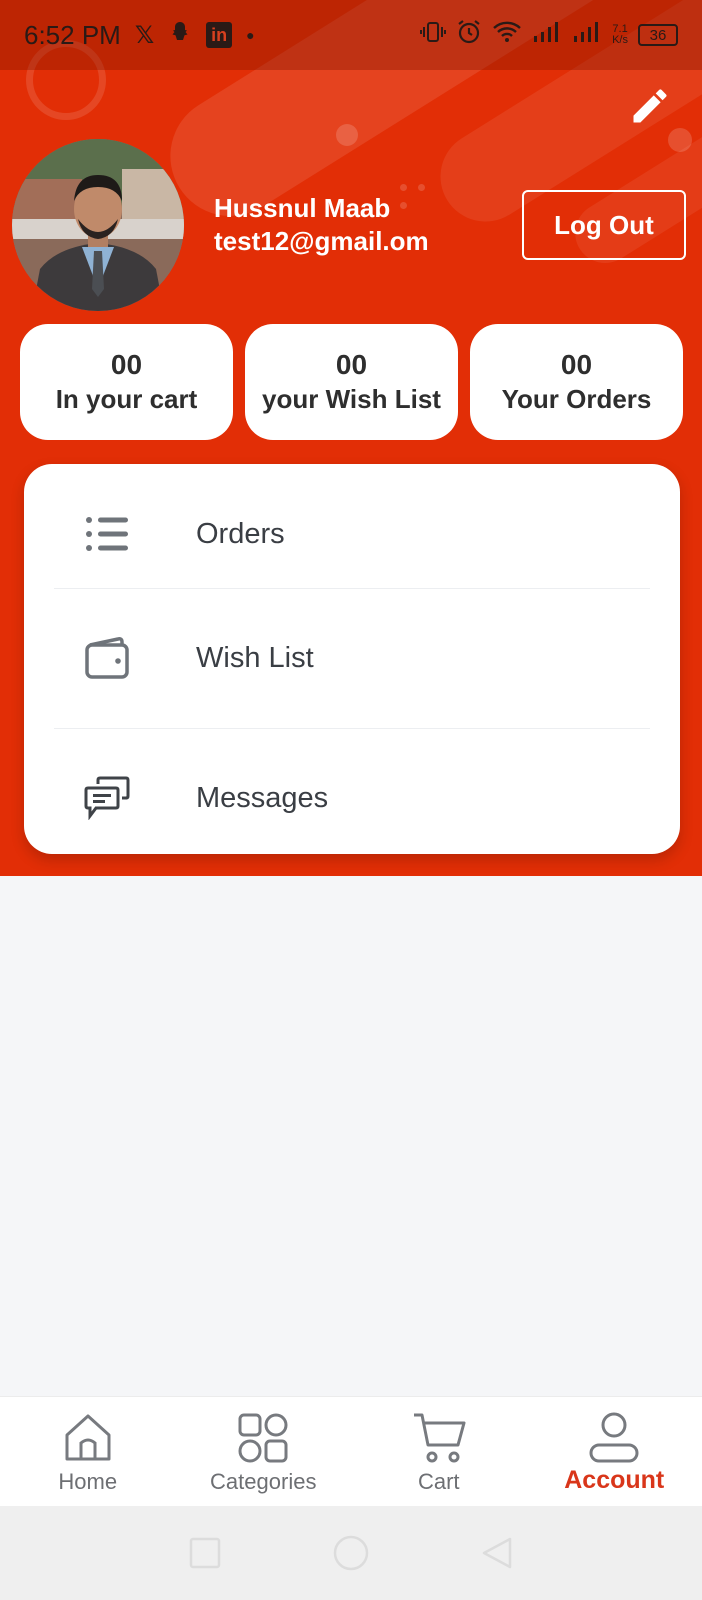 The width and height of the screenshot is (702, 1600). Describe the element at coordinates (72, 34) in the screenshot. I see `status-time: 6:52 PM` at that location.